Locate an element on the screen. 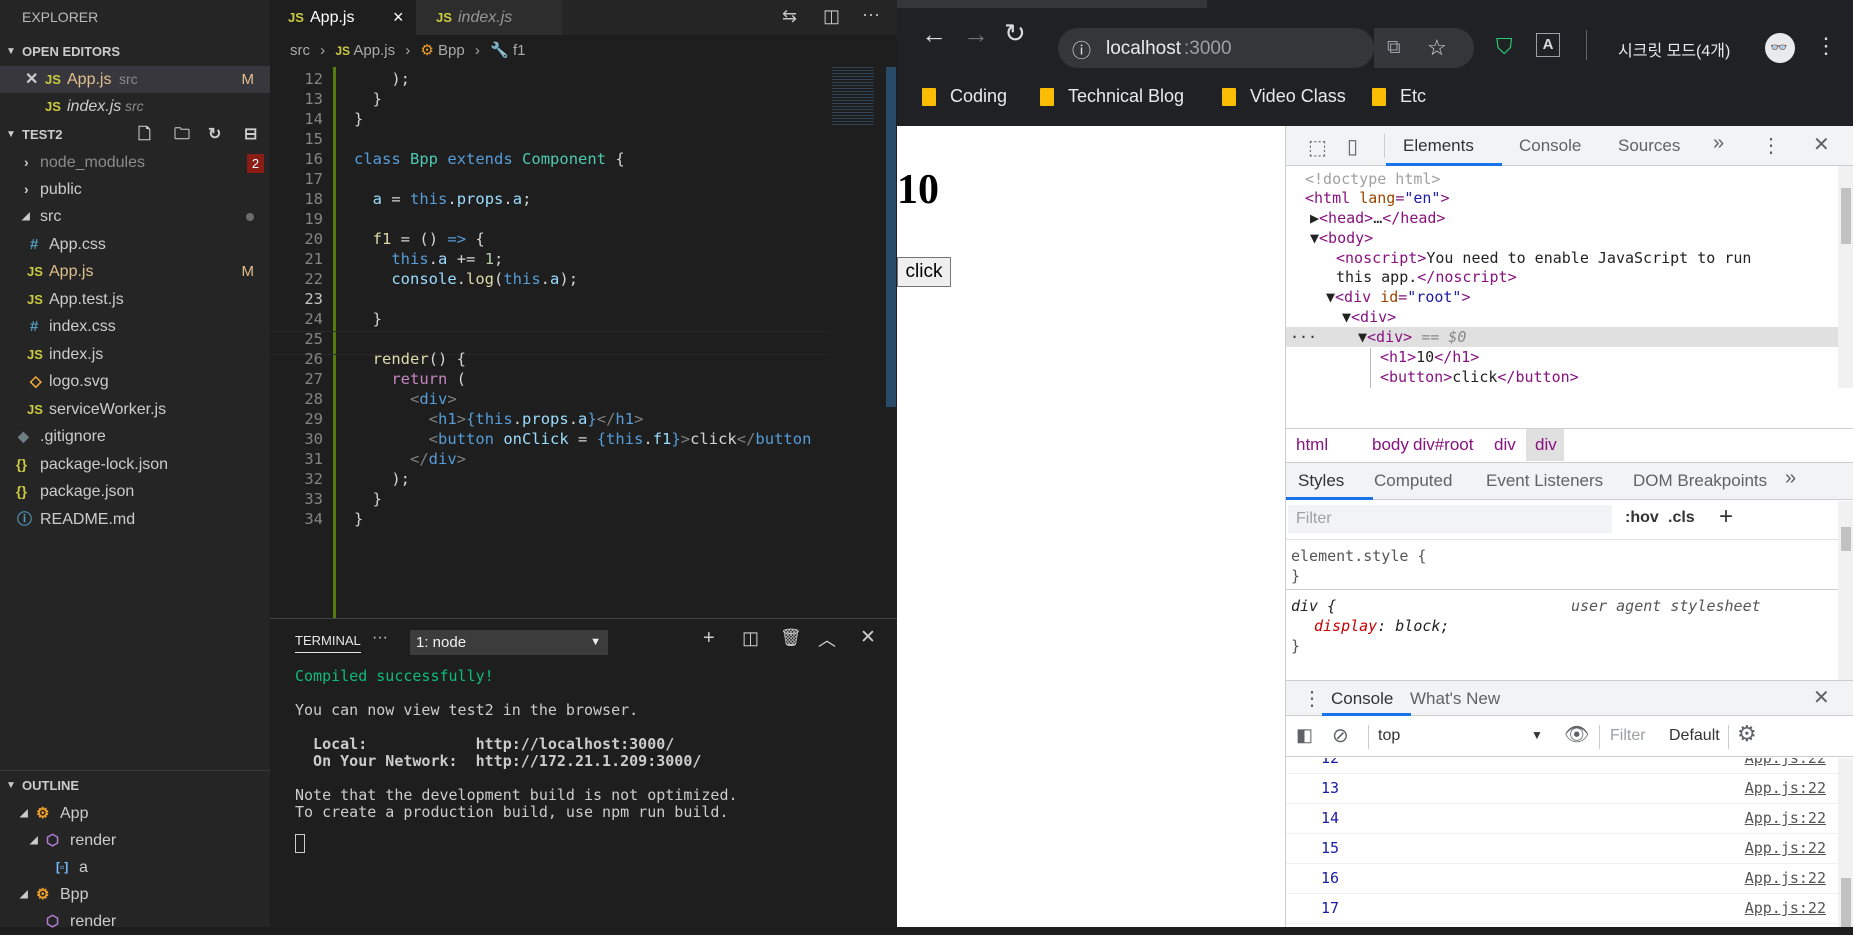  terminal-cursor is located at coordinates (300, 843).